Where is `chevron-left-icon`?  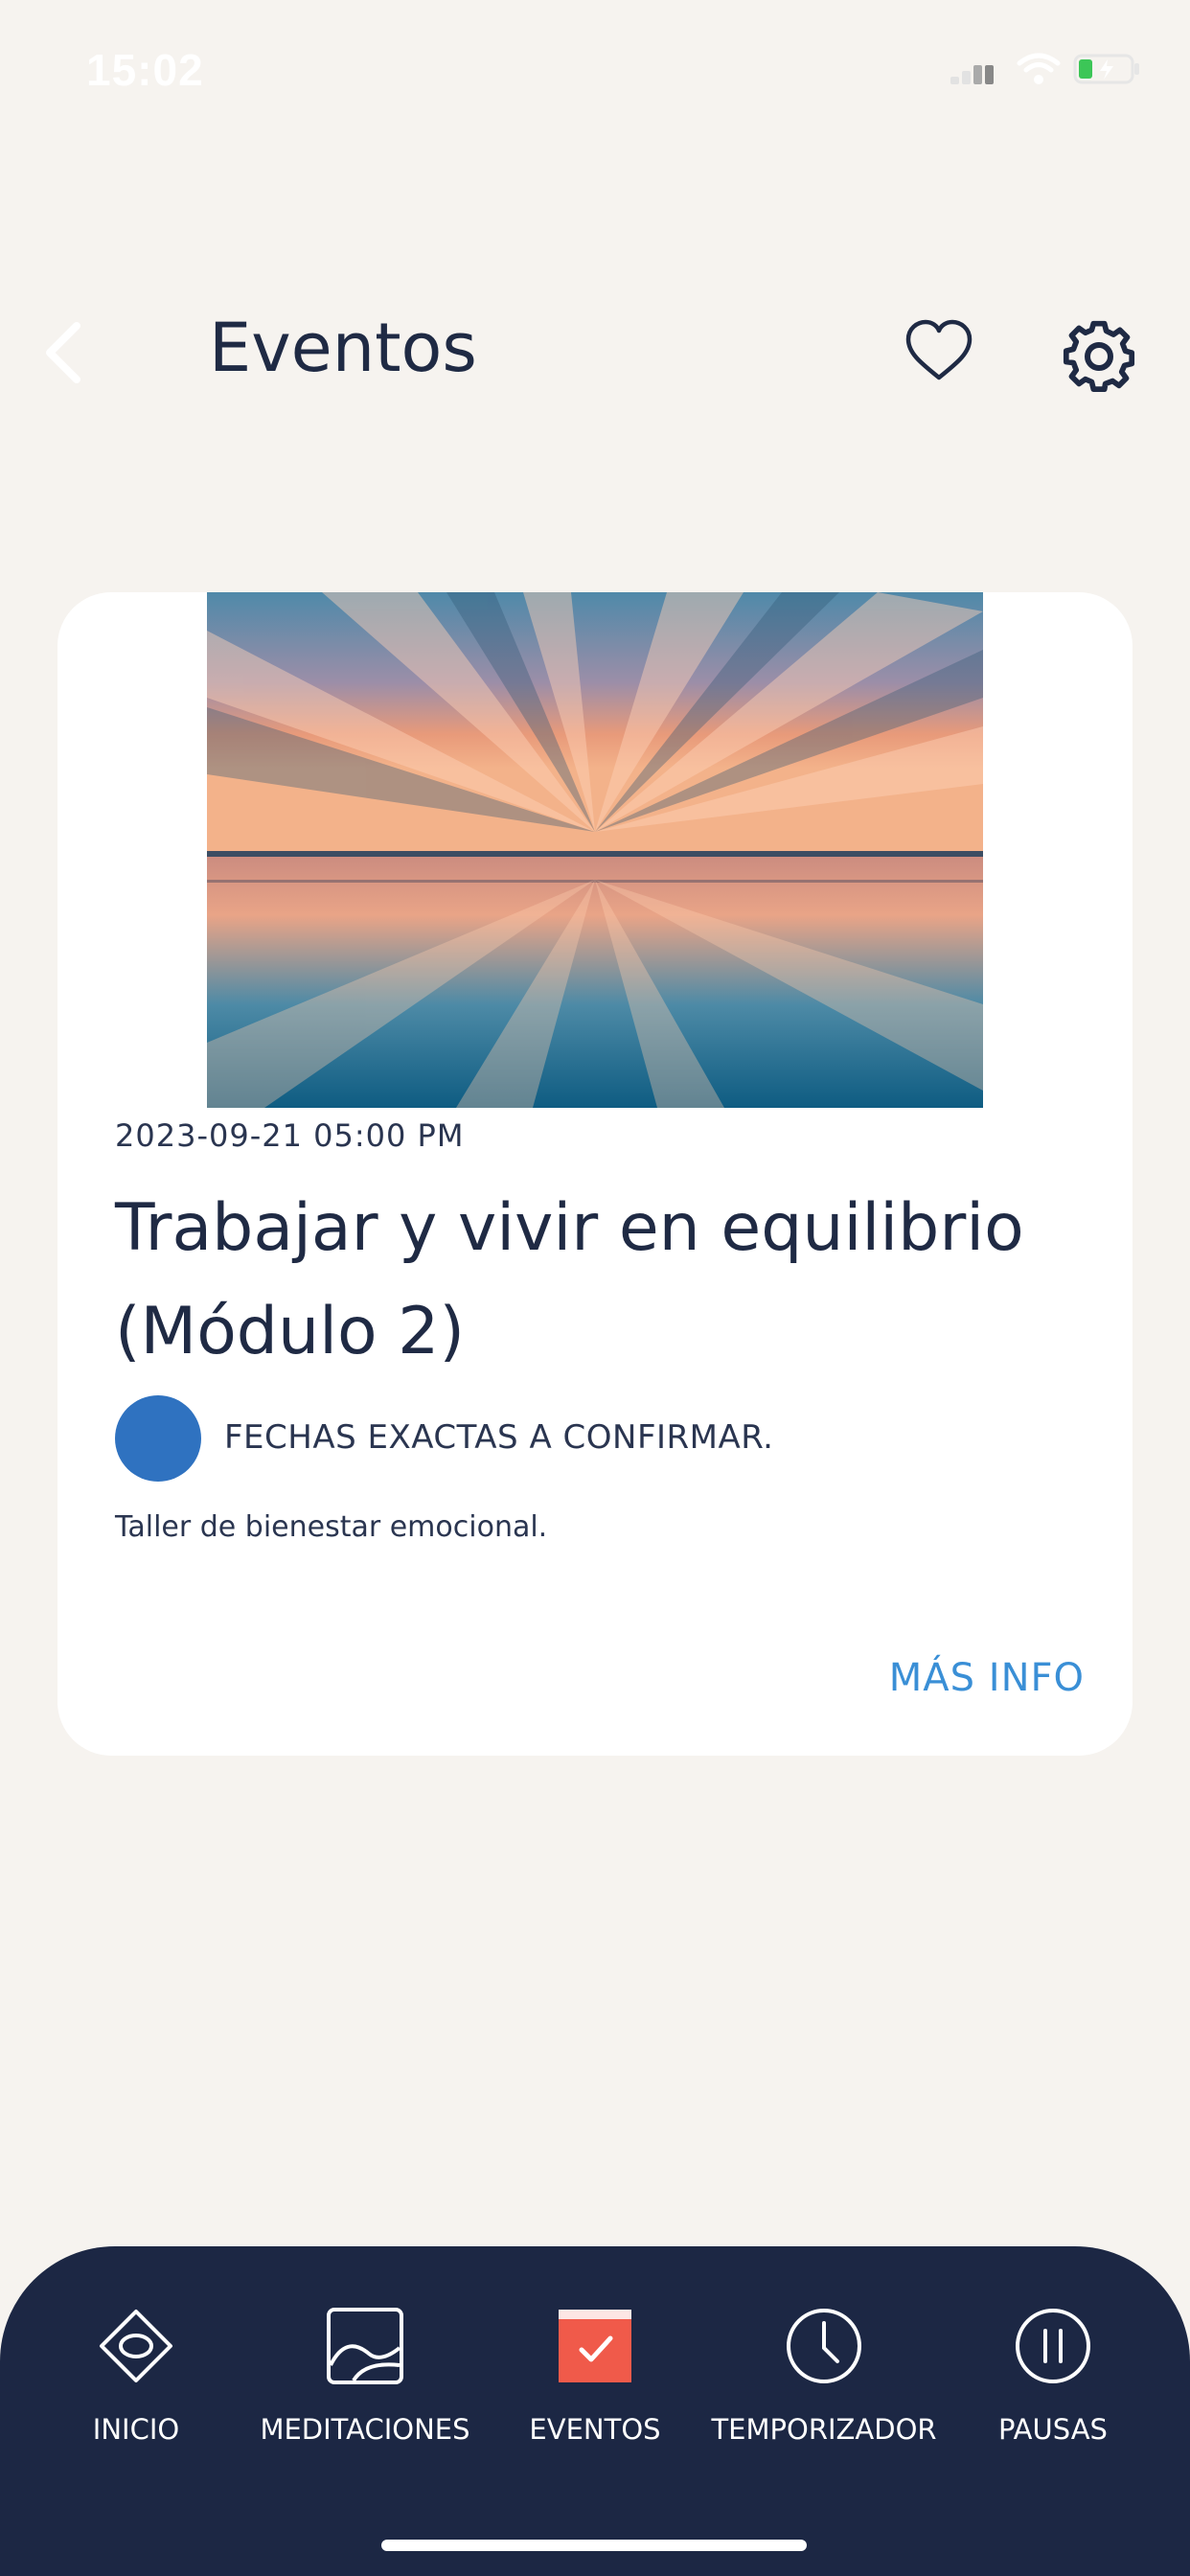 chevron-left-icon is located at coordinates (63, 352).